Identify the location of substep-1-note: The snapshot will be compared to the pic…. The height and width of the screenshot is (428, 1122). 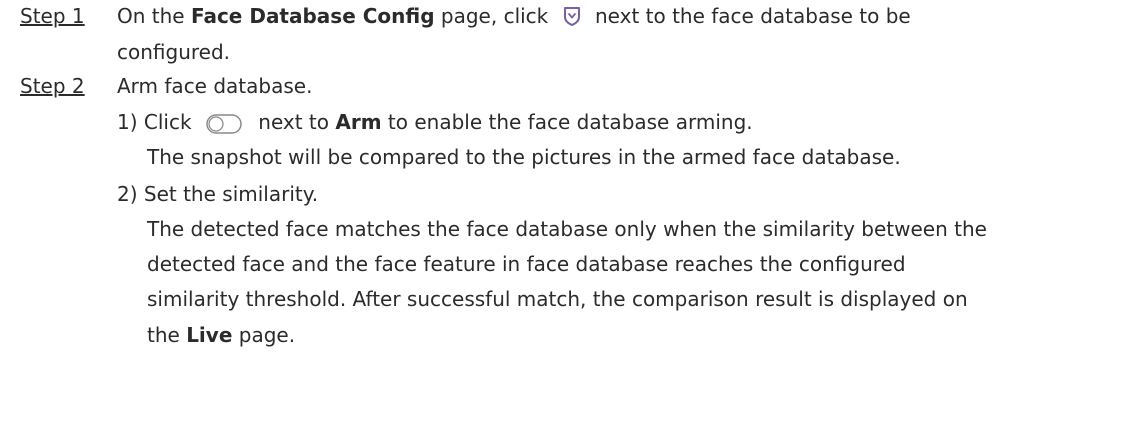
(524, 157).